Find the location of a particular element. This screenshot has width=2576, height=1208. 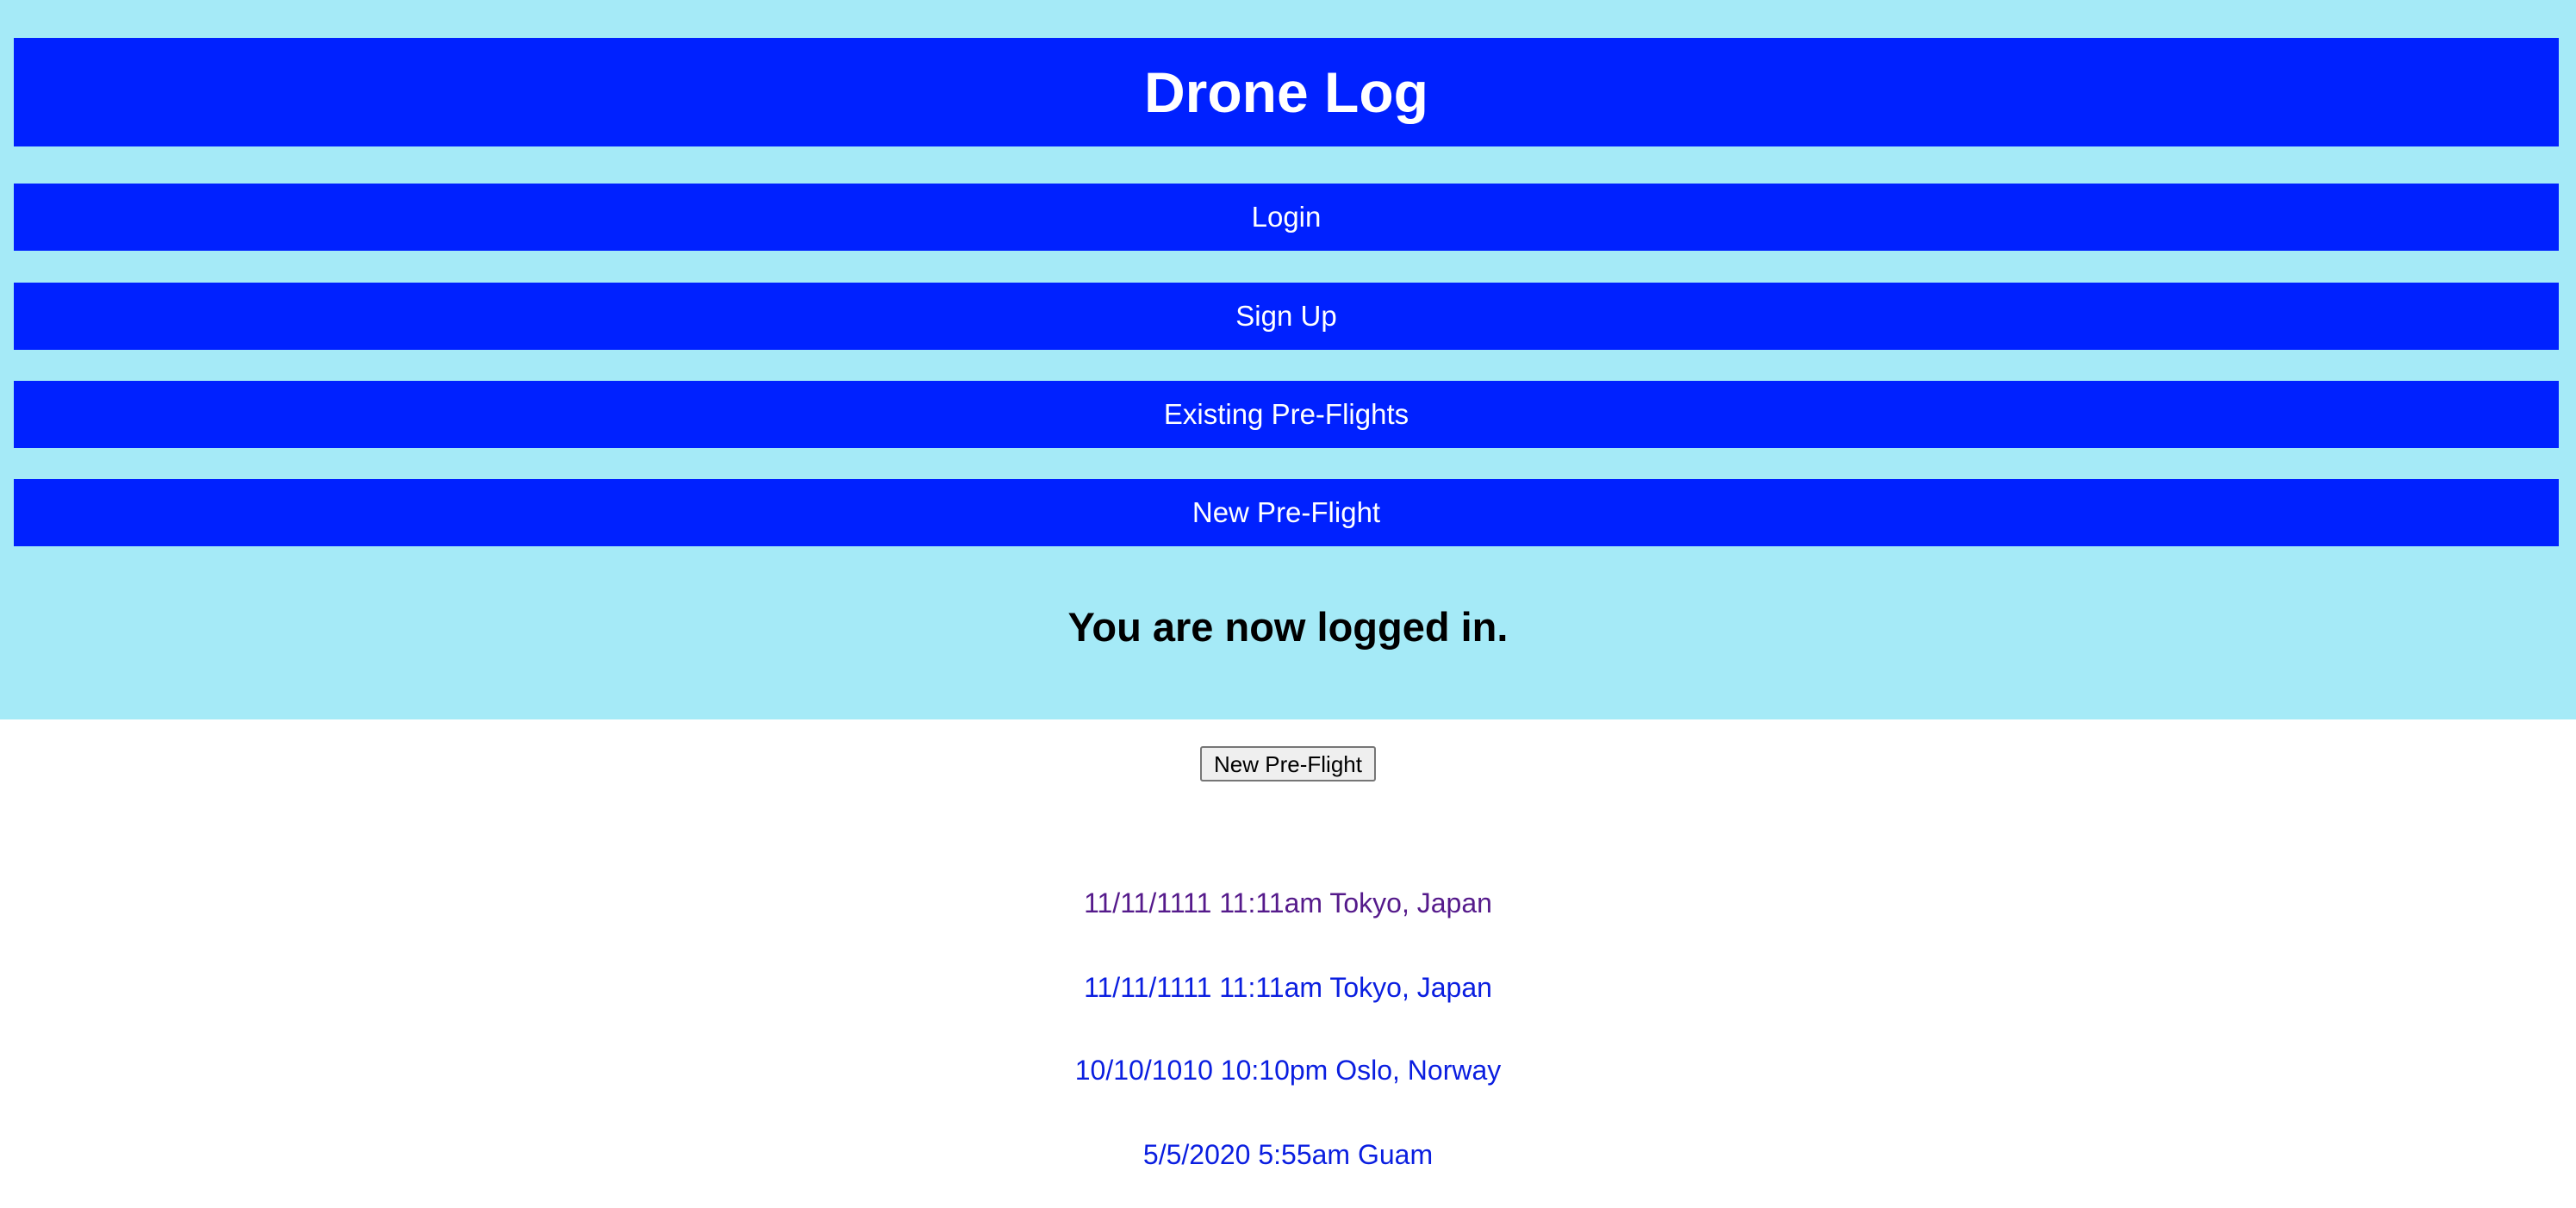

list-item: 5/5/2020 5:55am Guam is located at coordinates (1288, 1155).